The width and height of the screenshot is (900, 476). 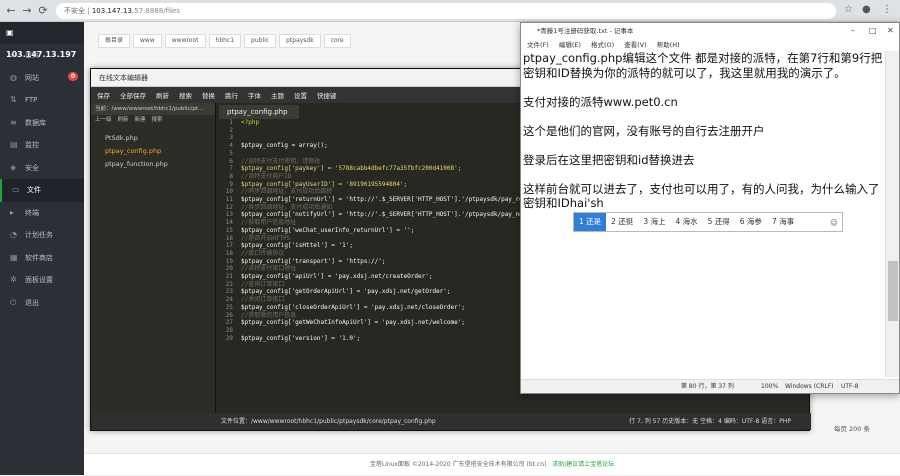 What do you see at coordinates (654, 222) in the screenshot?
I see `ime-candidate: 3 海上` at bounding box center [654, 222].